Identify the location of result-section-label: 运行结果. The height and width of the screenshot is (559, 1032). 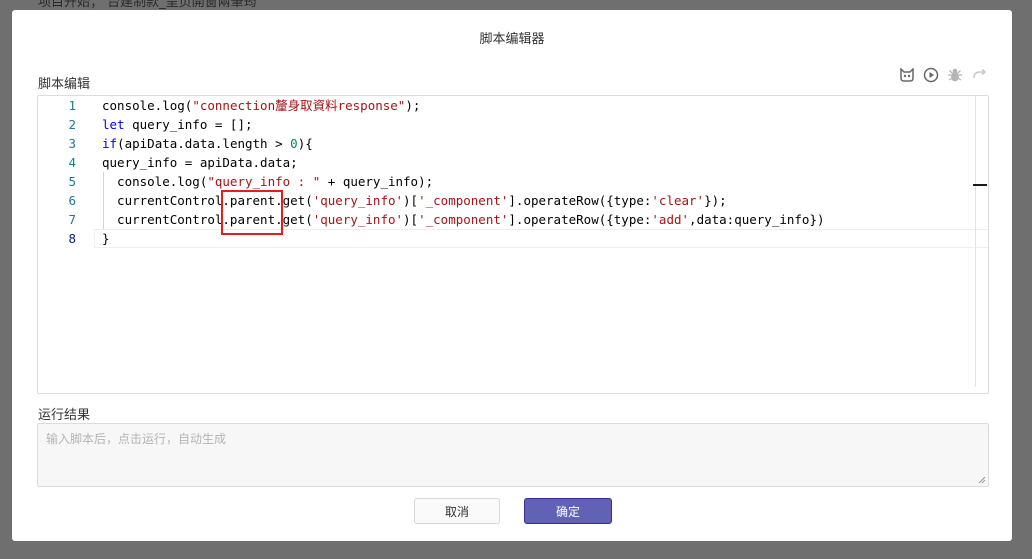
(64, 415).